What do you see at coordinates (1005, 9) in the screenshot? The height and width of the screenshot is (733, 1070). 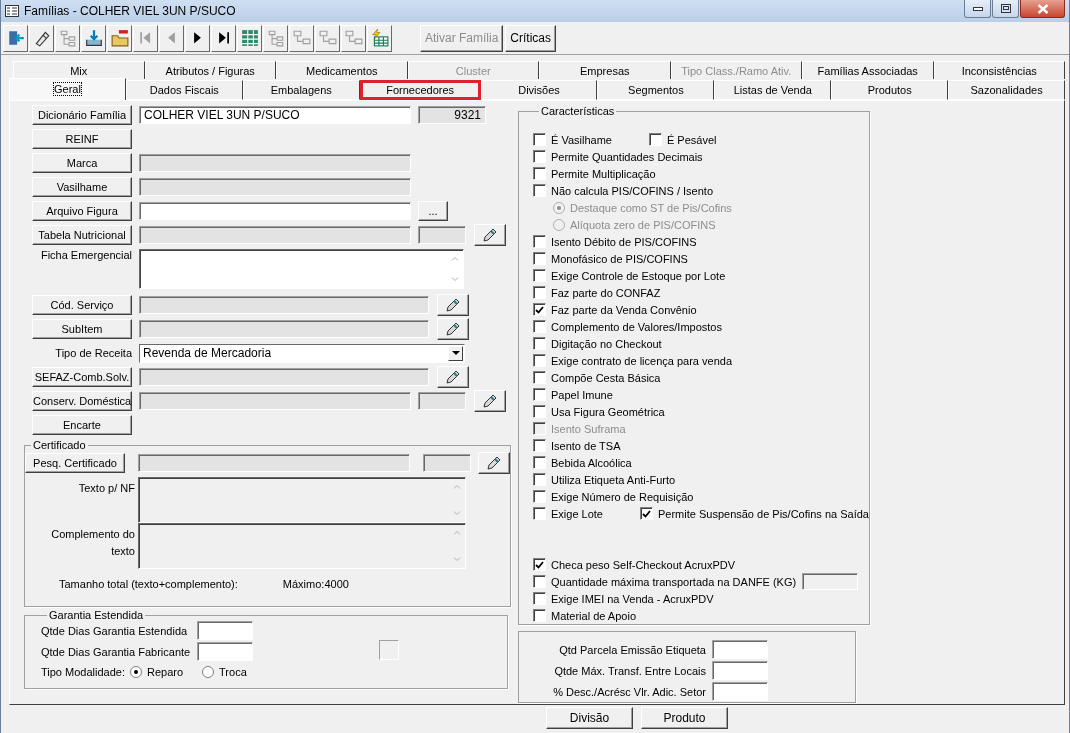 I see `maximize-button` at bounding box center [1005, 9].